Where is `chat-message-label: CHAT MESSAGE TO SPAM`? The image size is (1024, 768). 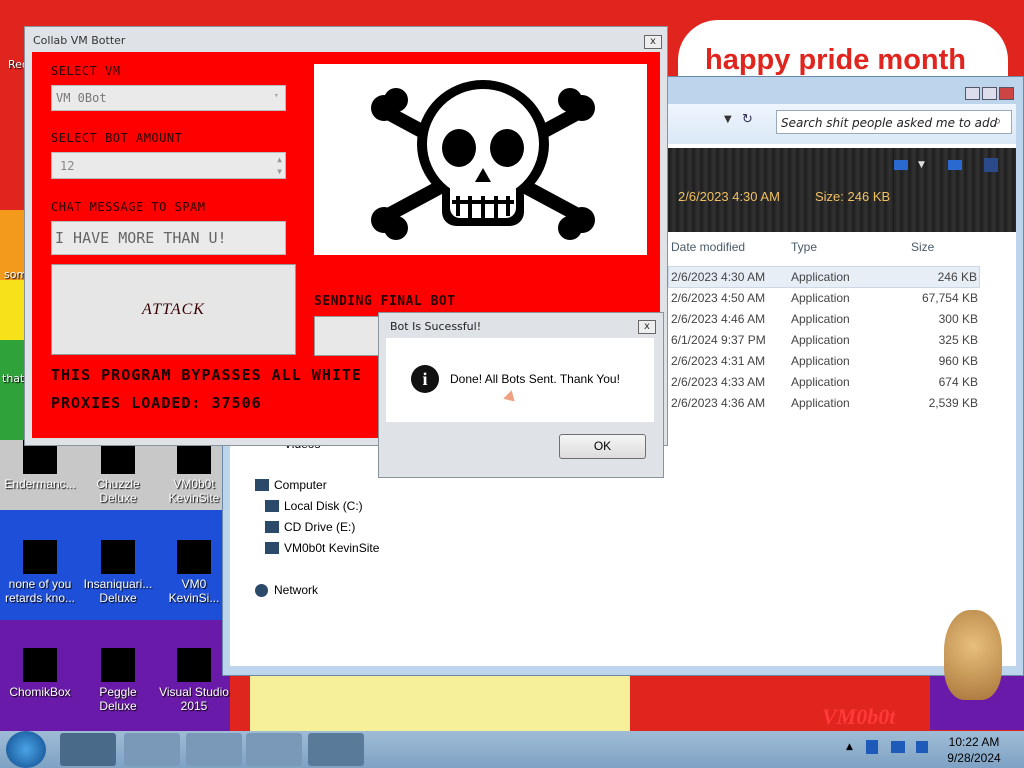
chat-message-label: CHAT MESSAGE TO SPAM is located at coordinates (128, 207).